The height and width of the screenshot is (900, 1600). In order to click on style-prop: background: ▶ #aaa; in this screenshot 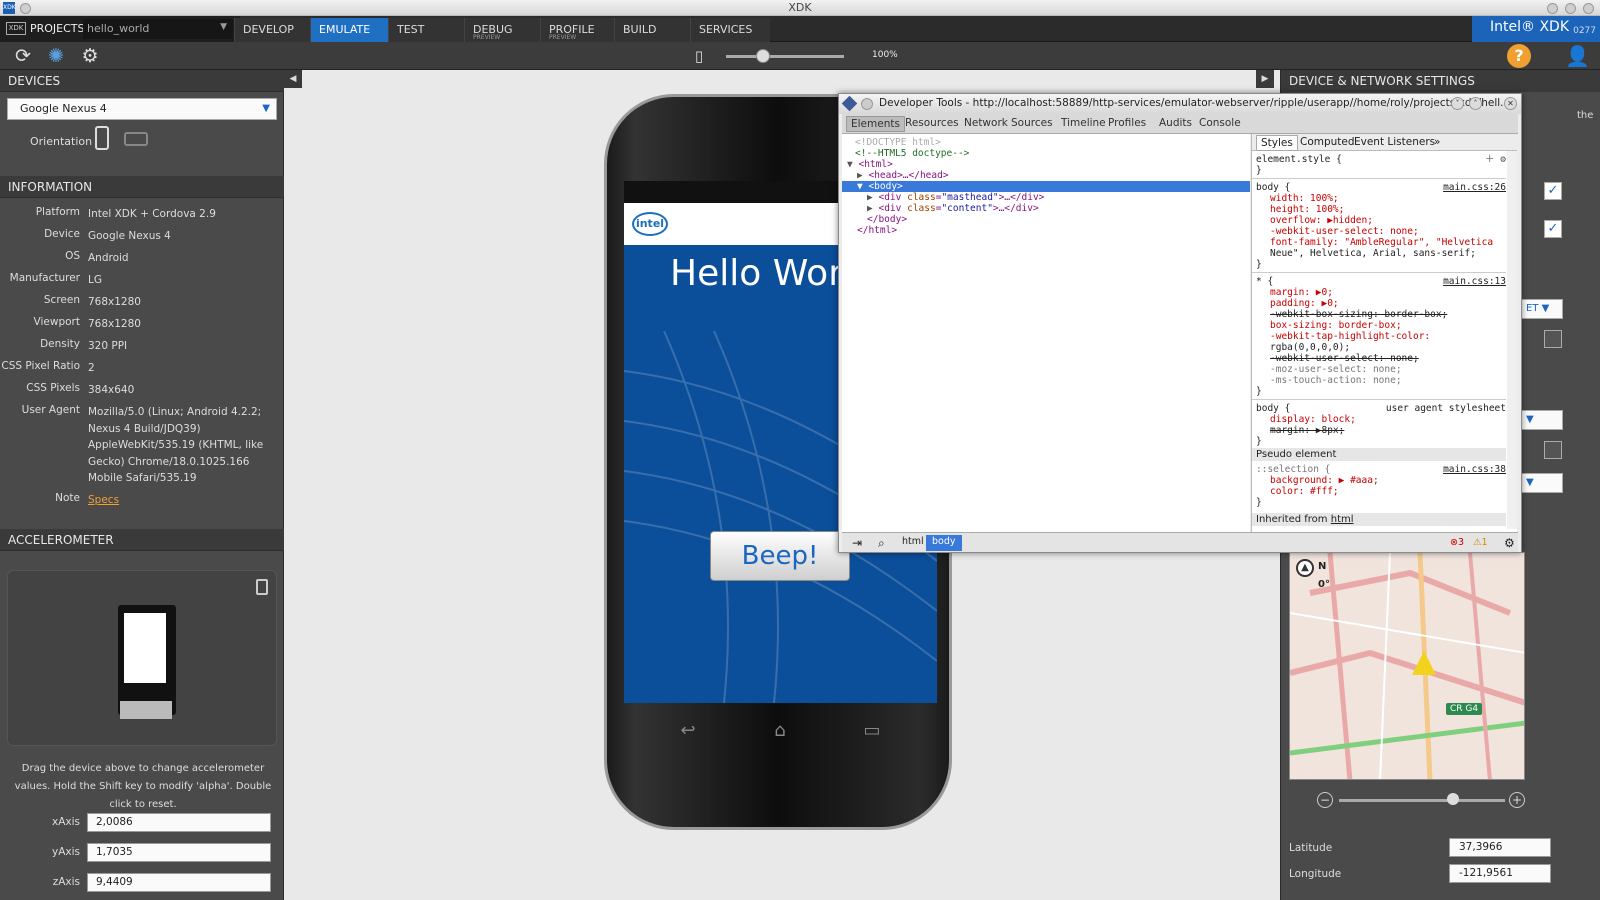, I will do `click(1381, 480)`.